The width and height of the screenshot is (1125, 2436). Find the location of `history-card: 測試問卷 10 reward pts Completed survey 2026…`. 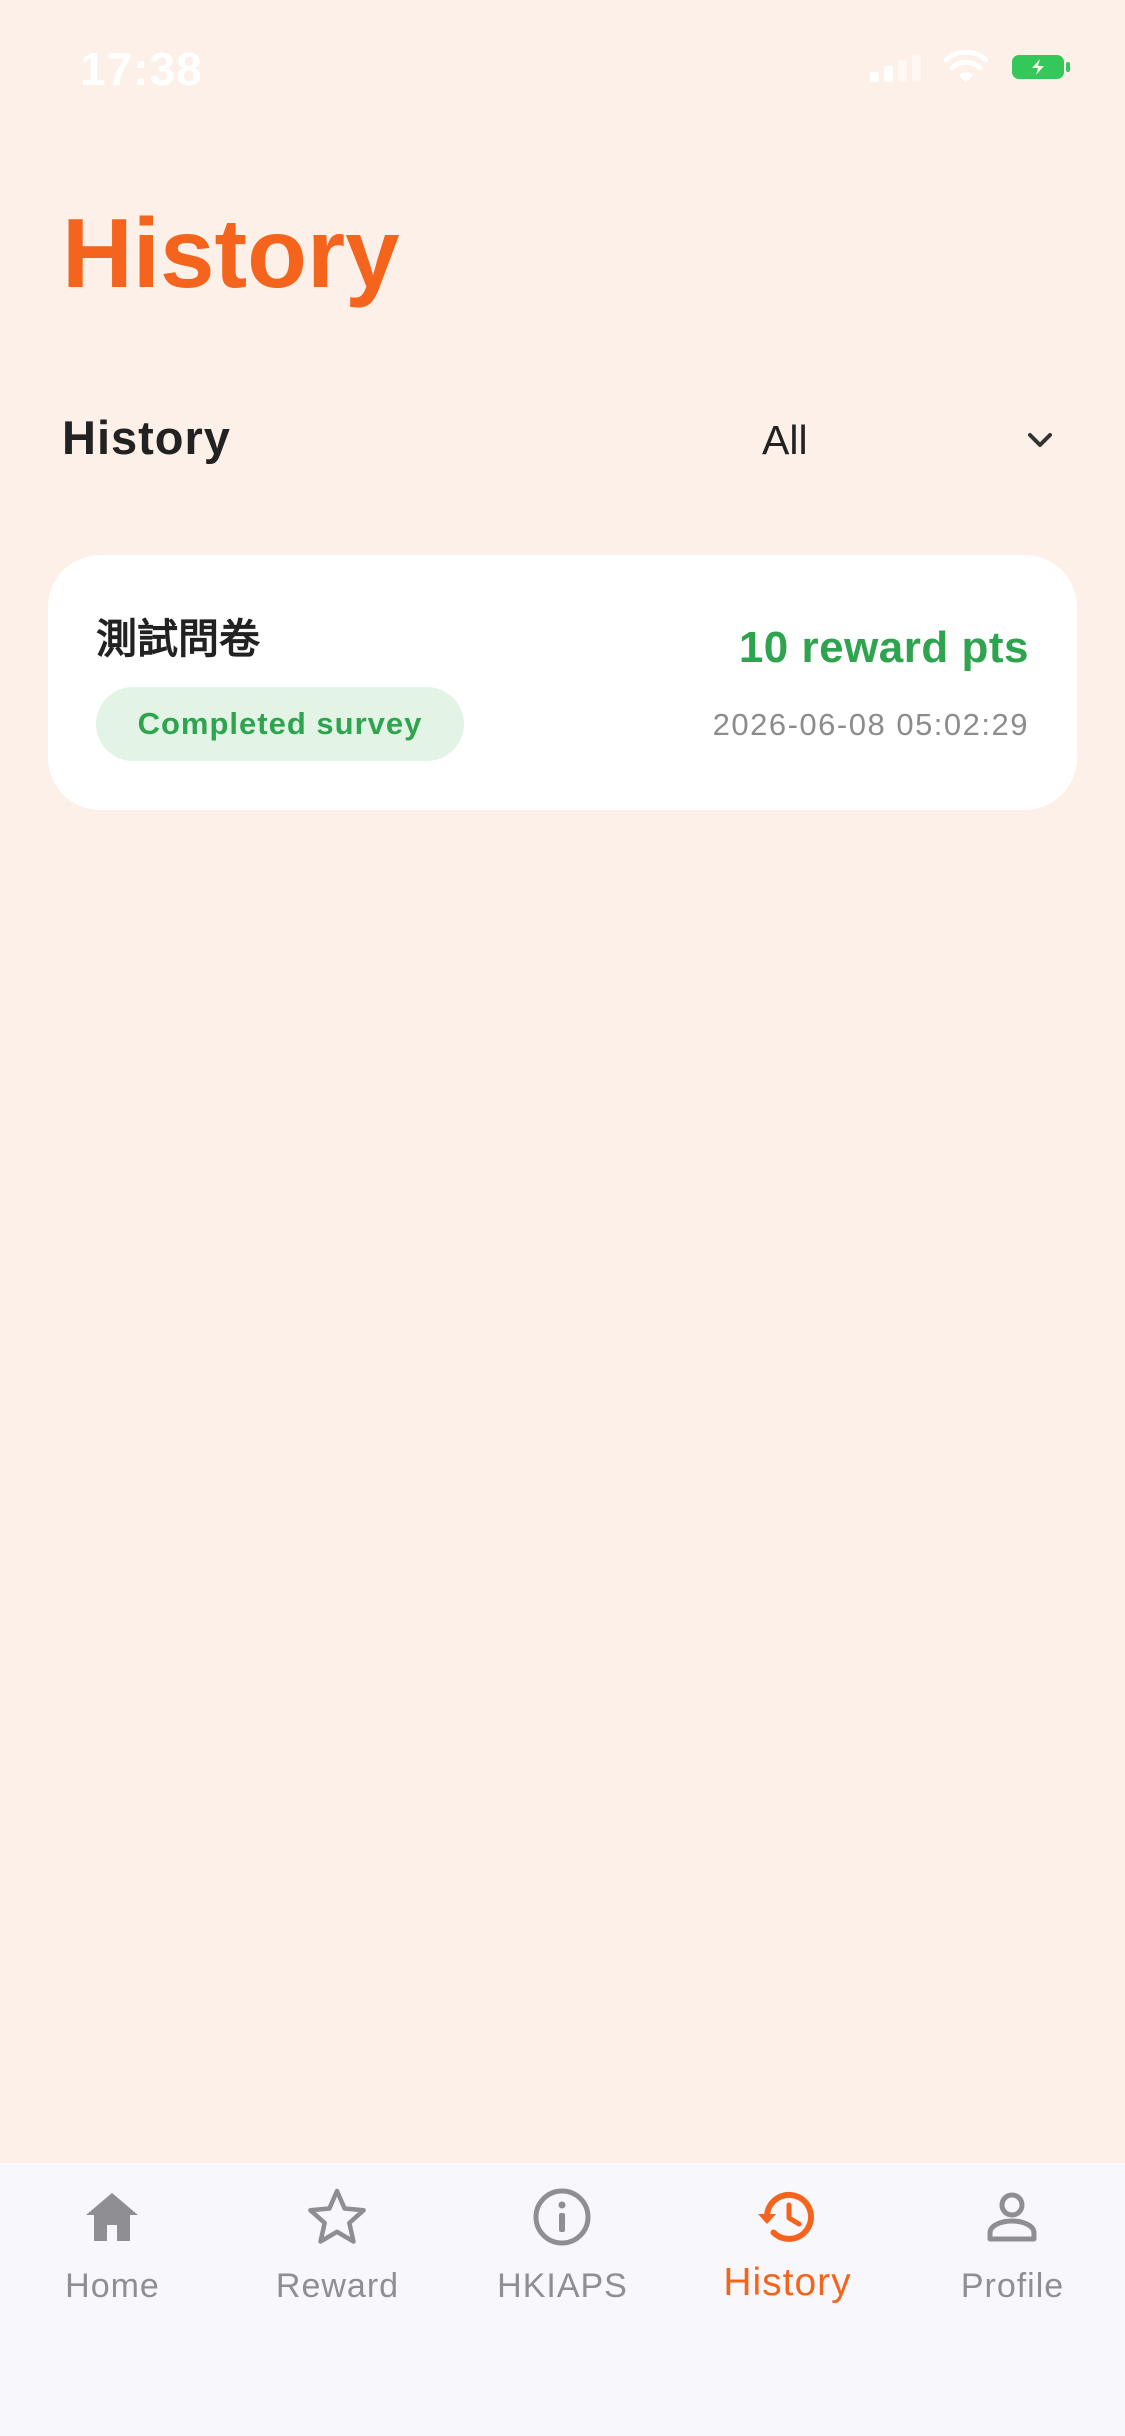

history-card: 測試問卷 10 reward pts Completed survey 2026… is located at coordinates (562, 682).